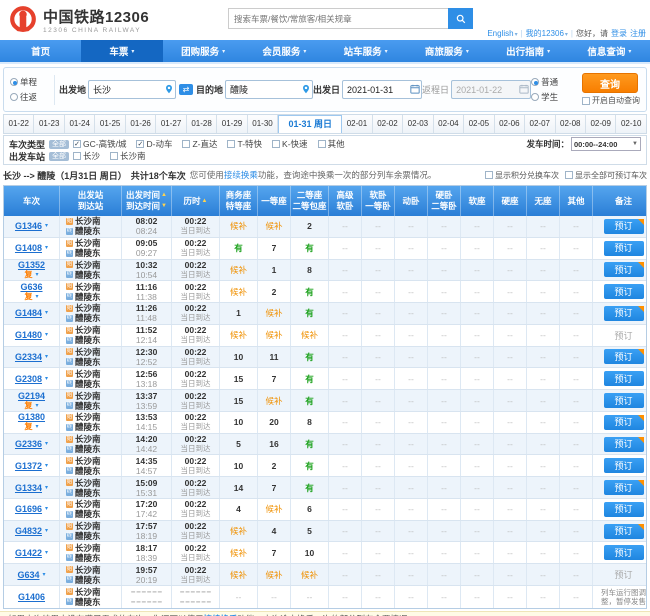 Image resolution: width=650 pixels, height=616 pixels. What do you see at coordinates (49, 124) in the screenshot?
I see `date-tab-01-23: 01-23` at bounding box center [49, 124].